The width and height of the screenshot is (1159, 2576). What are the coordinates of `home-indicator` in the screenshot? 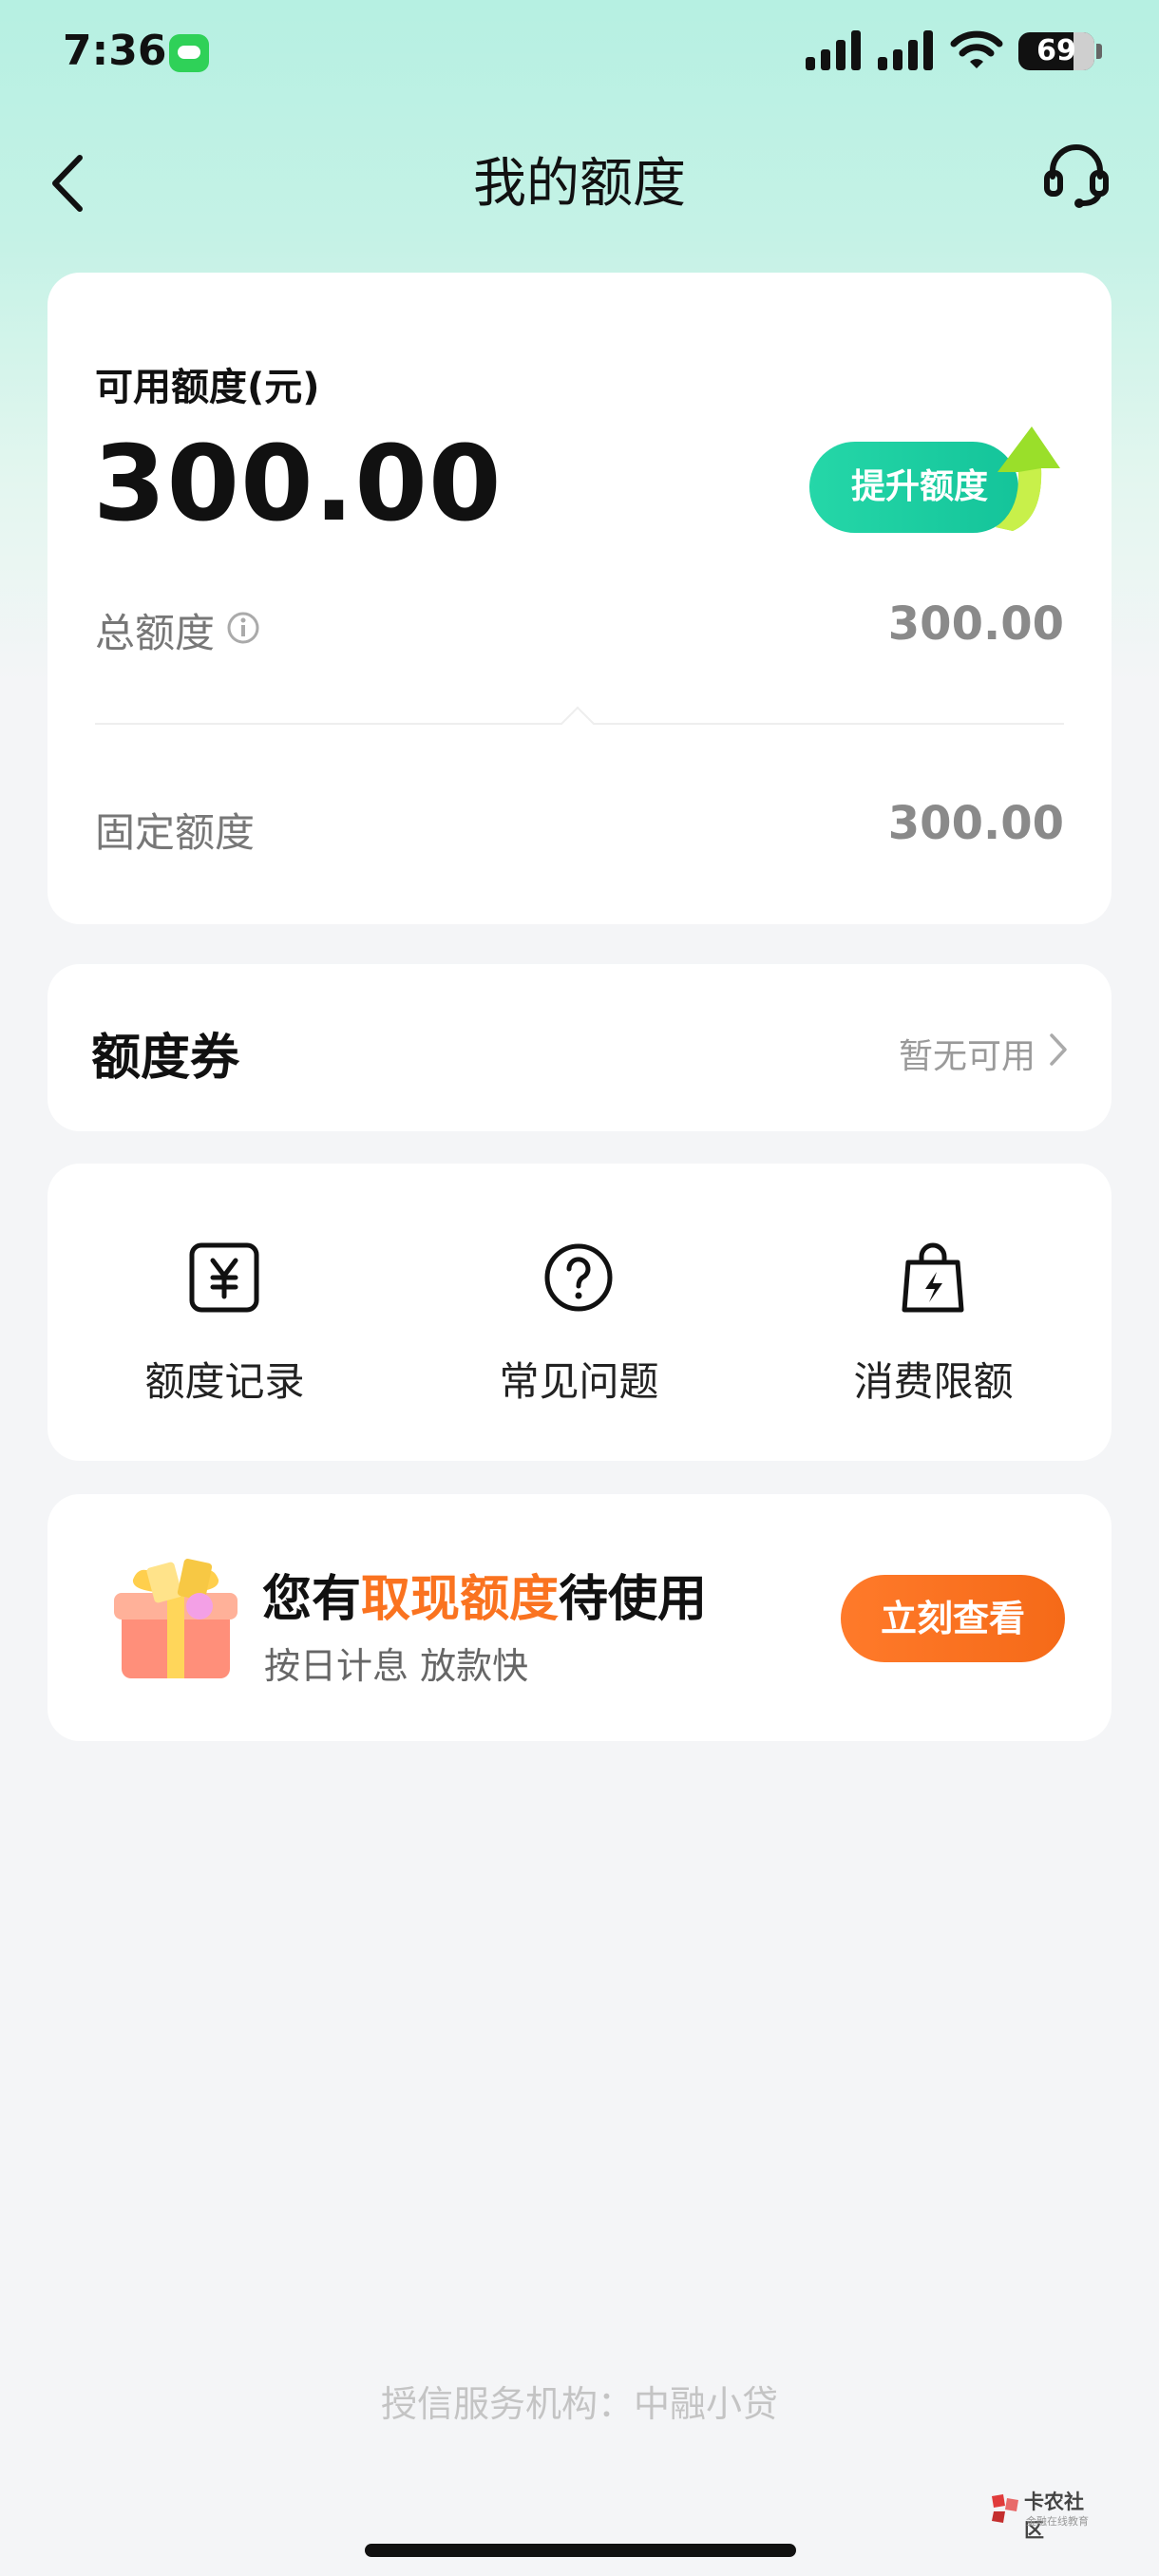 It's located at (580, 2550).